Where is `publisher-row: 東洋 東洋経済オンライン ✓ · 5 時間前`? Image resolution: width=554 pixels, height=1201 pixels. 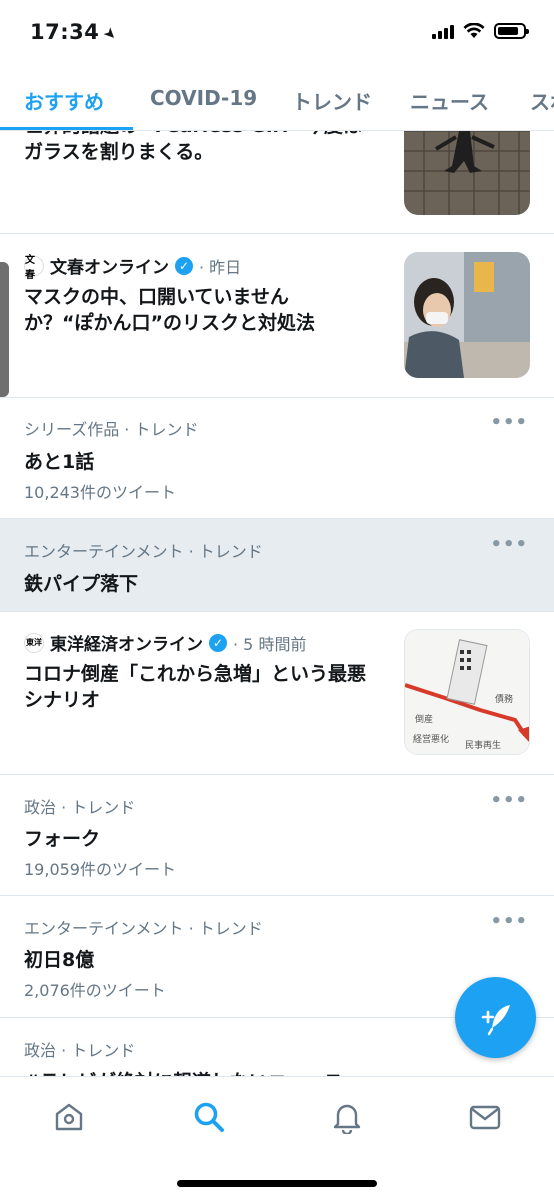
publisher-row: 東洋 東洋経済オンライン ✓ · 5 時間前 is located at coordinates (165, 642).